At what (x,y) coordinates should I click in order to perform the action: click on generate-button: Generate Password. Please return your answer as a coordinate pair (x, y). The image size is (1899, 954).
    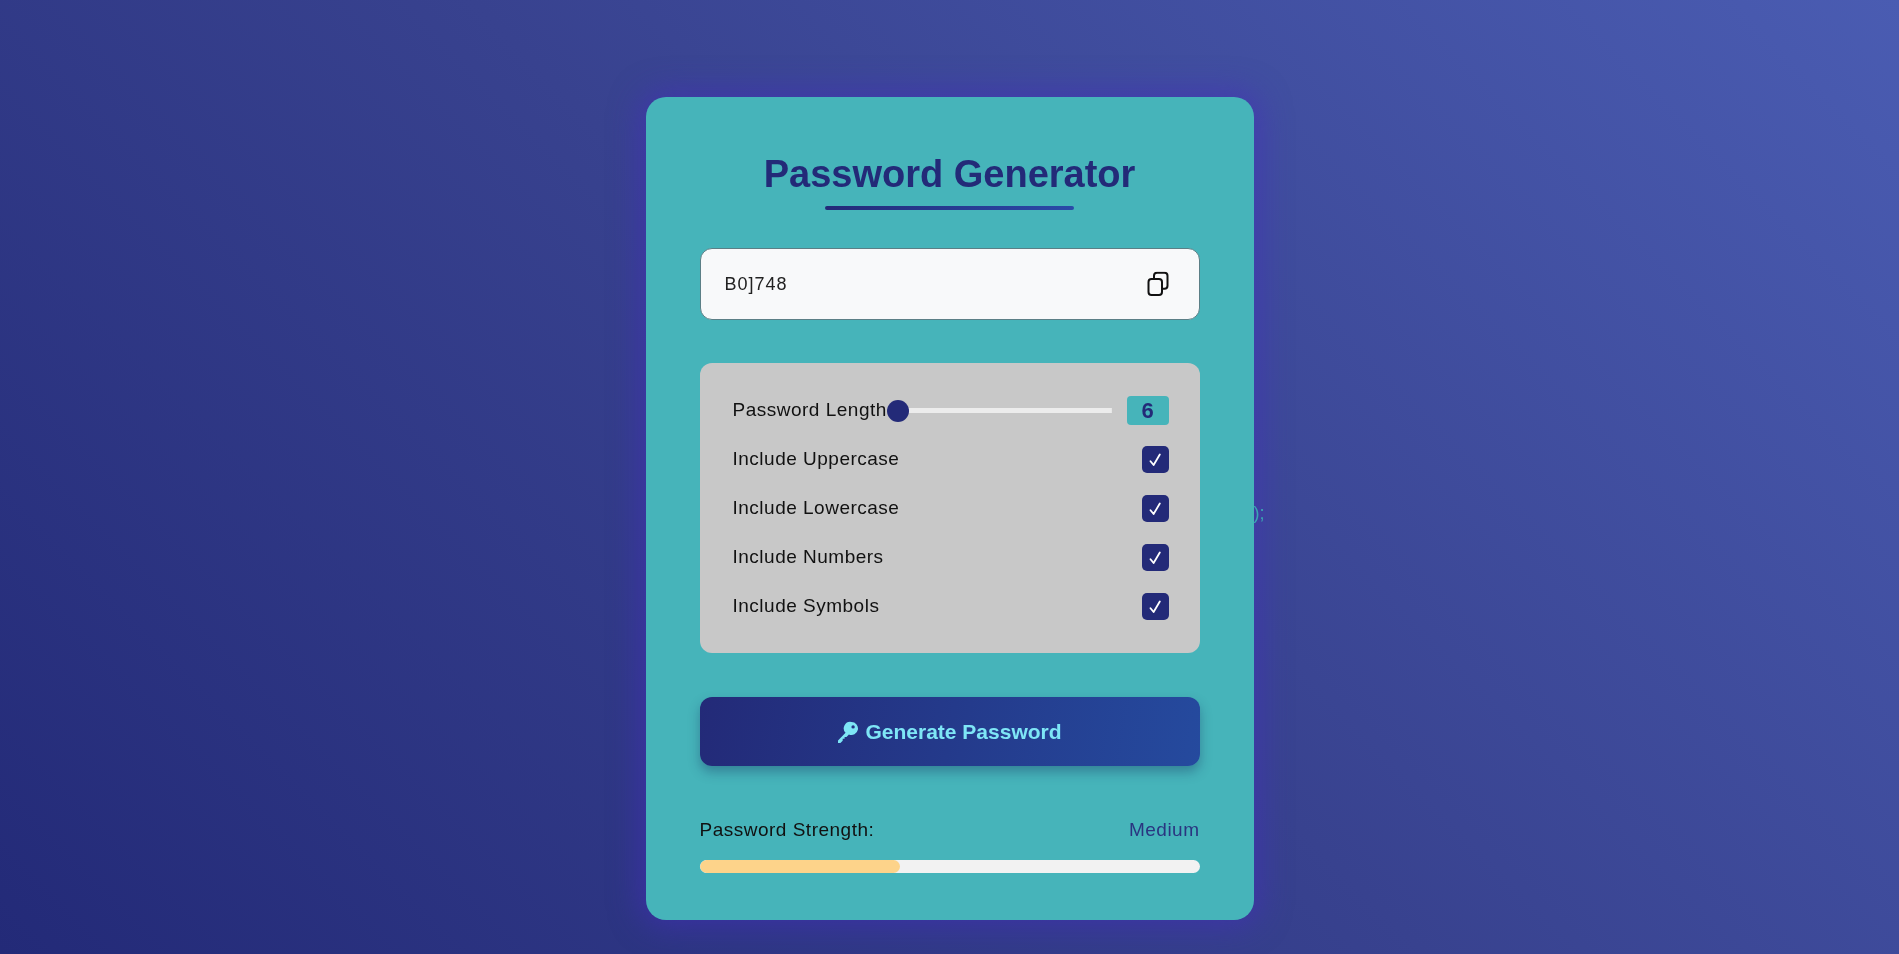
    Looking at the image, I should click on (949, 731).